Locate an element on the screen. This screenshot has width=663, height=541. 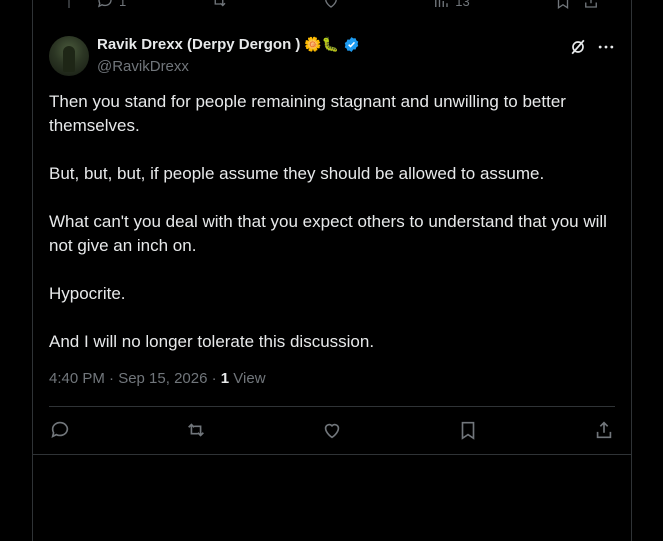
thread-connector-line is located at coordinates (69, 4).